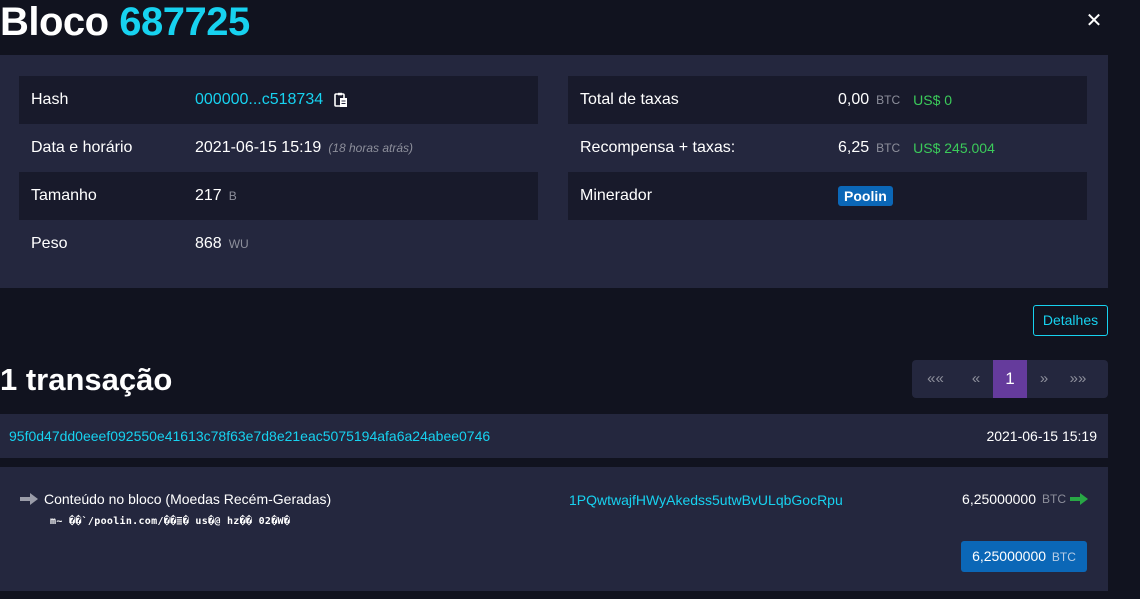  Describe the element at coordinates (170, 521) in the screenshot. I see `coinbase-data: m~ ��`/poolin.com/��≣� us�@ hz�� 02�W�` at that location.